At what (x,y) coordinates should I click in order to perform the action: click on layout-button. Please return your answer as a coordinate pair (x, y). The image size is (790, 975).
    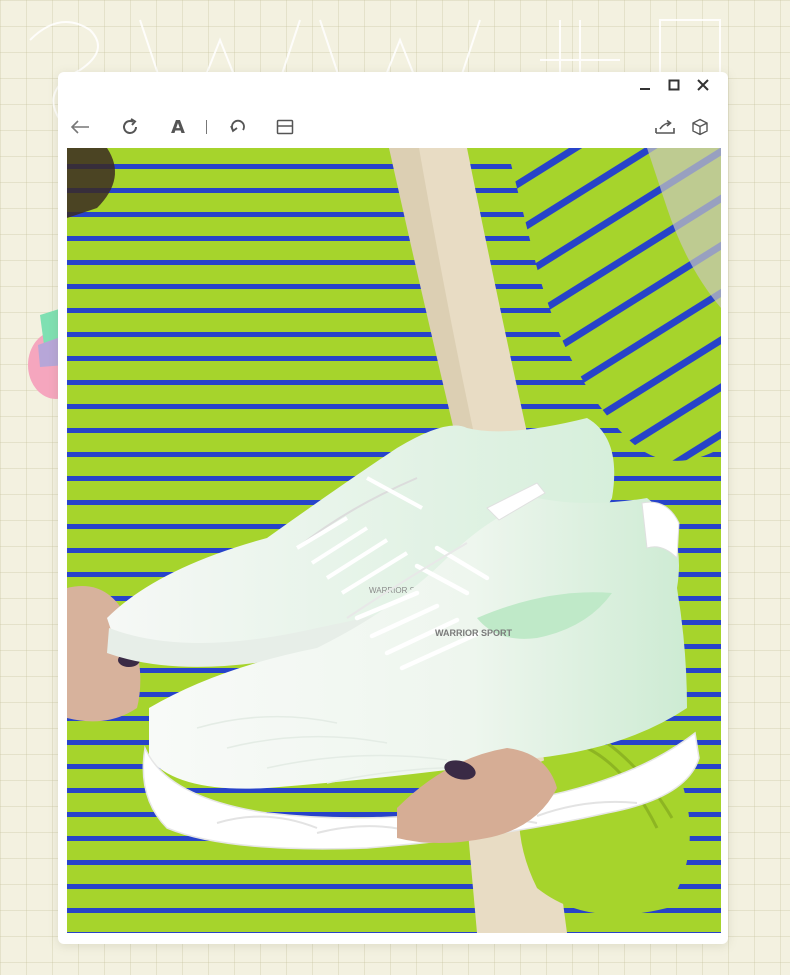
    Looking at the image, I should click on (285, 127).